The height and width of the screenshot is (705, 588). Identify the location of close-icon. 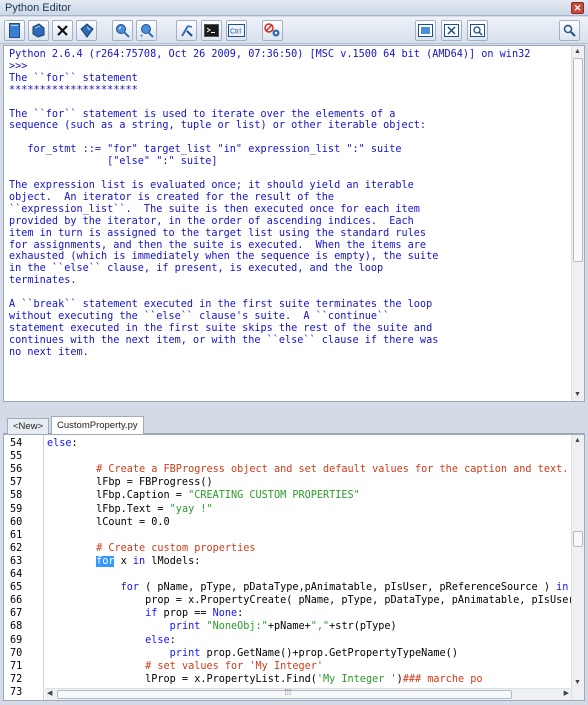
(62, 30).